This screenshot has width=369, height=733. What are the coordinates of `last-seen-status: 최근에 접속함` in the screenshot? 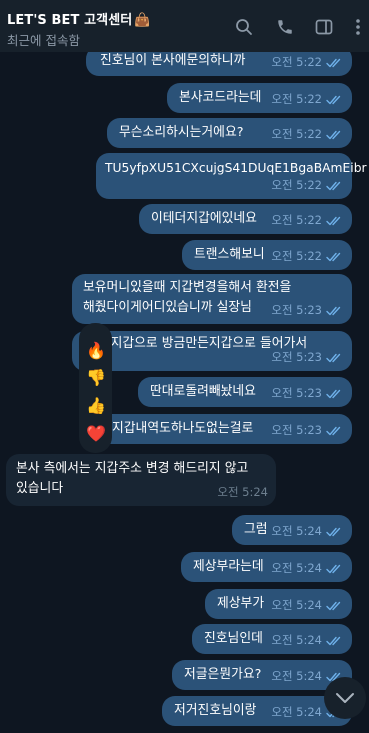 It's located at (43, 40).